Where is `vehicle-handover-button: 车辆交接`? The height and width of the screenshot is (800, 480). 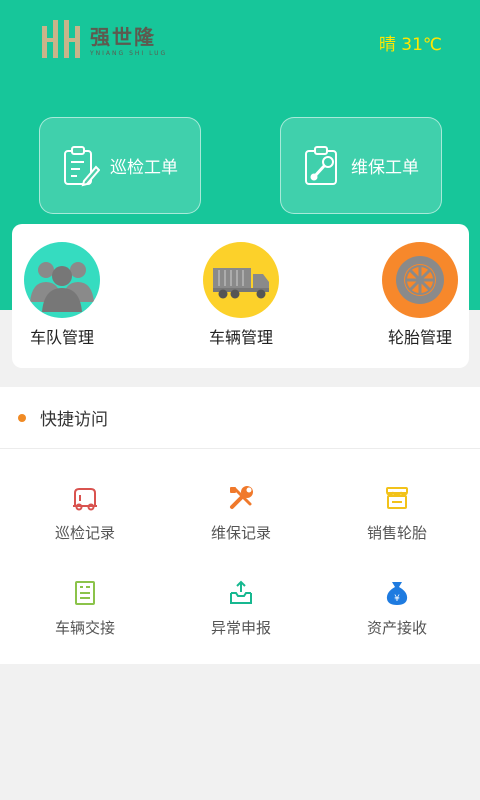 vehicle-handover-button: 车辆交接 is located at coordinates (85, 608).